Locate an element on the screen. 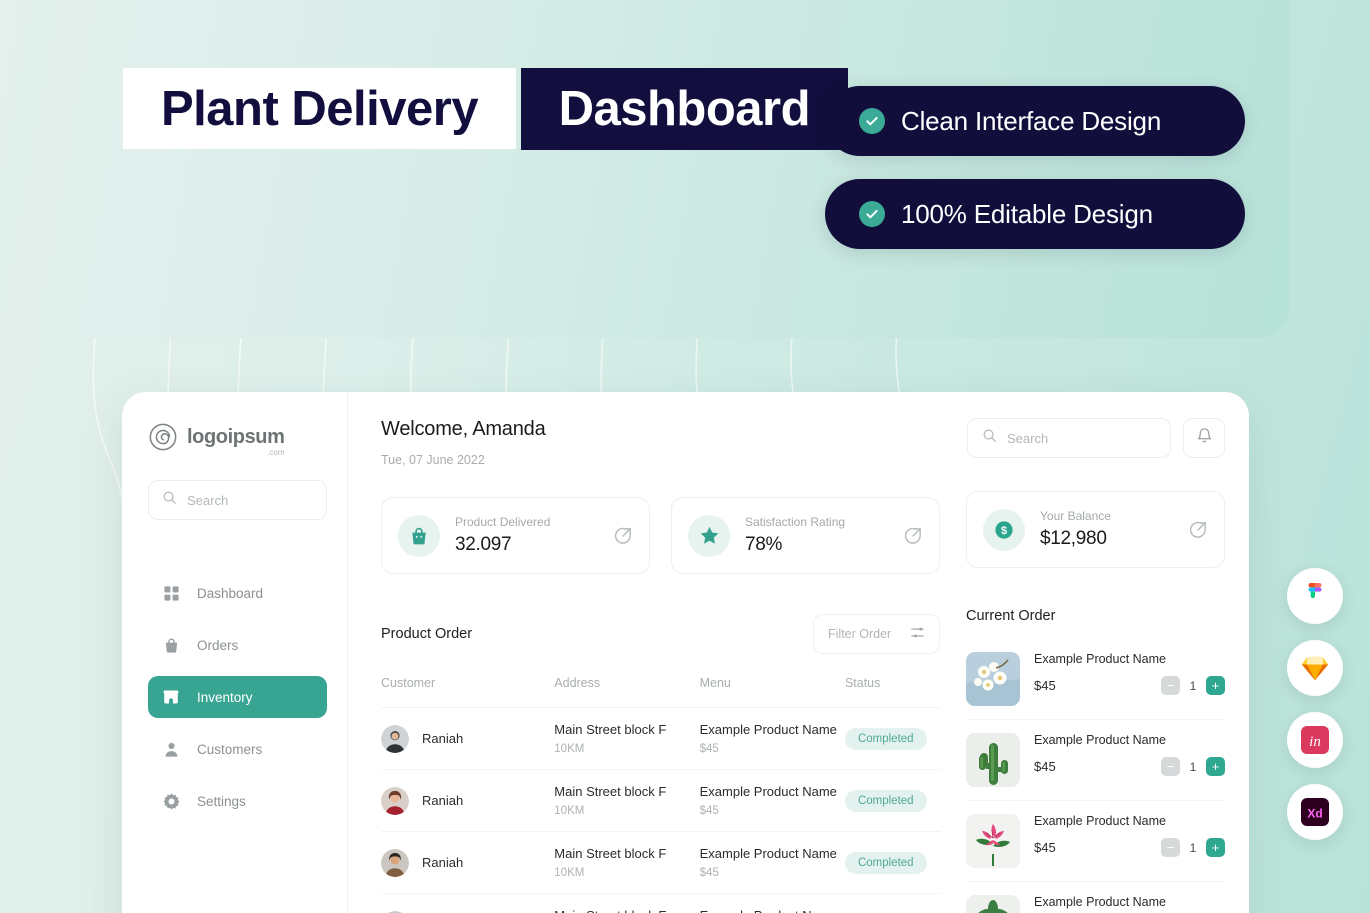 This screenshot has height=913, width=1370. hero-title-line1: Plant Delivery is located at coordinates (320, 109).